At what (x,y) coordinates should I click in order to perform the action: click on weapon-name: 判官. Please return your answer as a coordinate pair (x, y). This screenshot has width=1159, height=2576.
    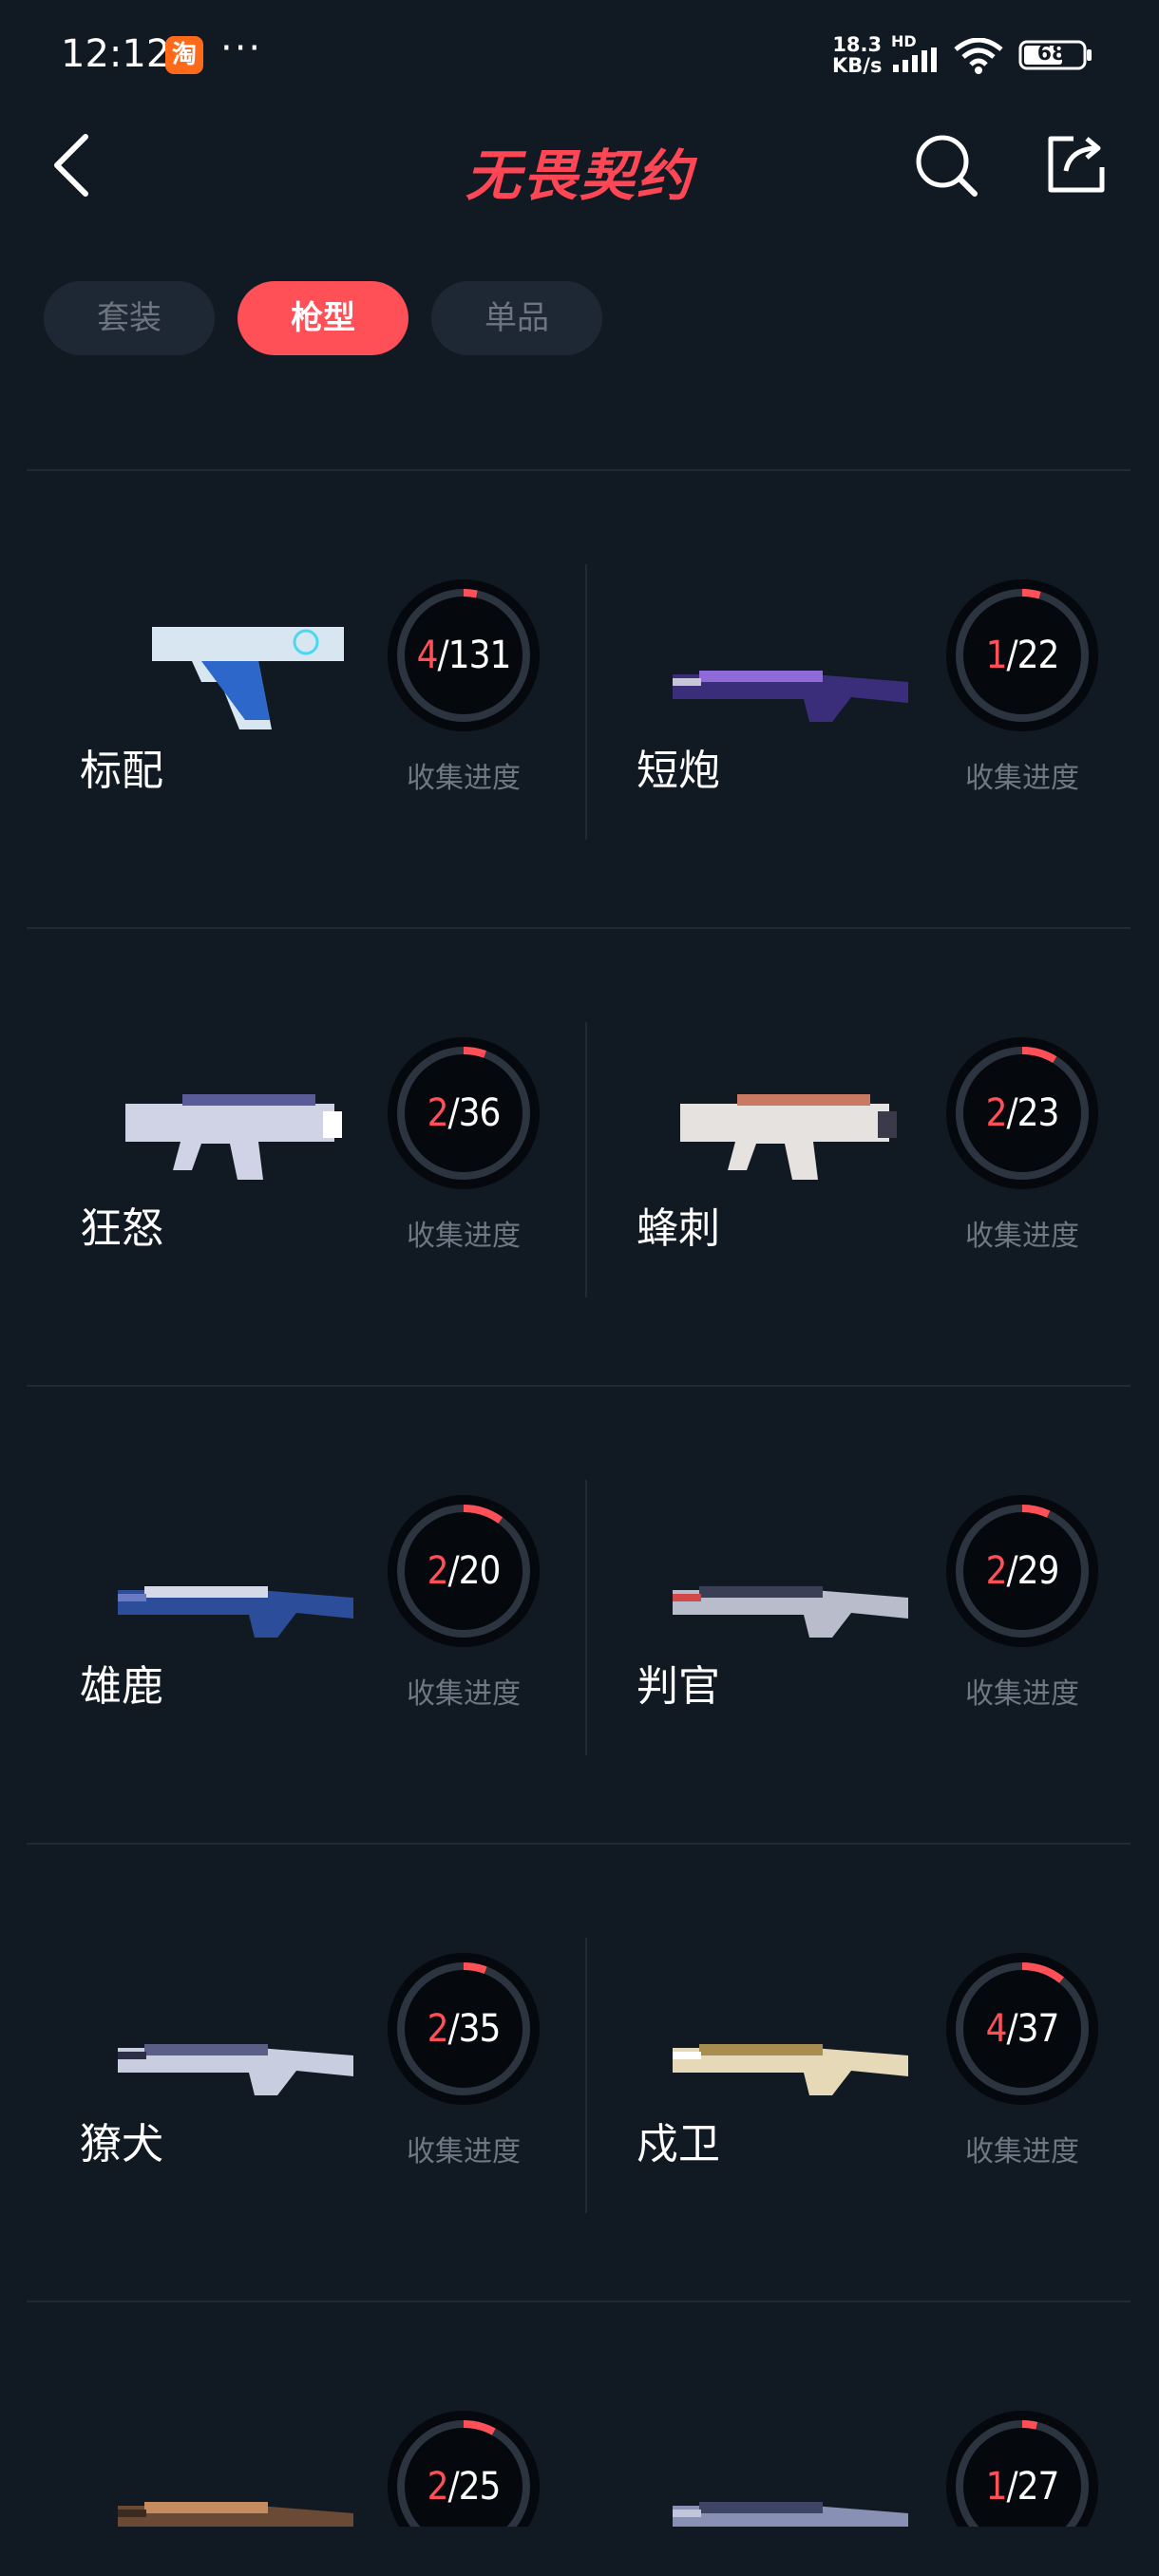
    Looking at the image, I should click on (678, 1686).